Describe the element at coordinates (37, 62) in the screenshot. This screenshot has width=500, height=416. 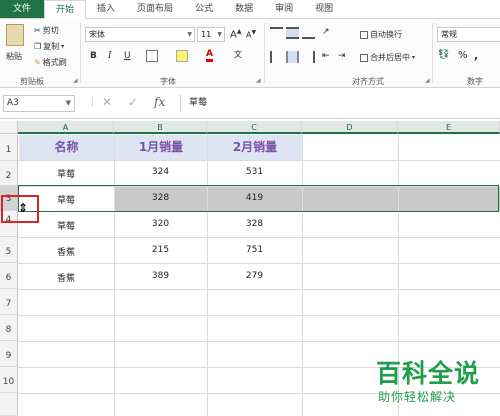
I see `brush-icon: ✎` at that location.